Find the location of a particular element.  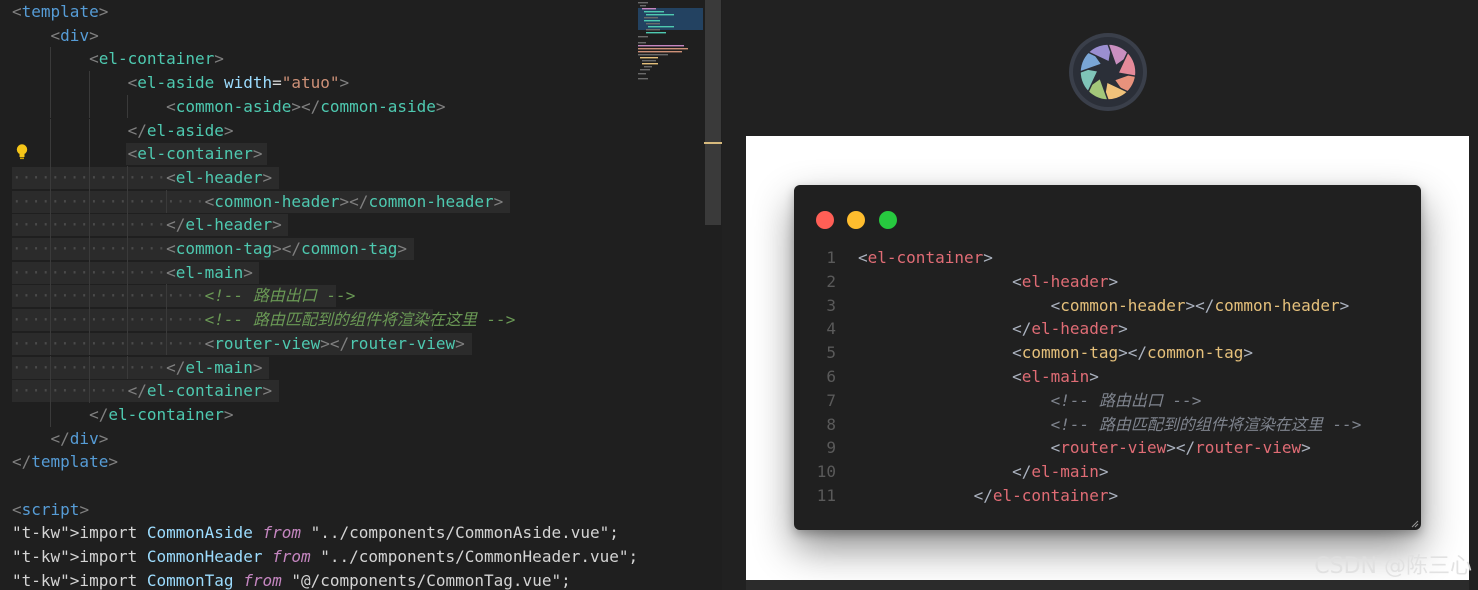

code-text: <common-header></common-header> is located at coordinates (1200, 305).